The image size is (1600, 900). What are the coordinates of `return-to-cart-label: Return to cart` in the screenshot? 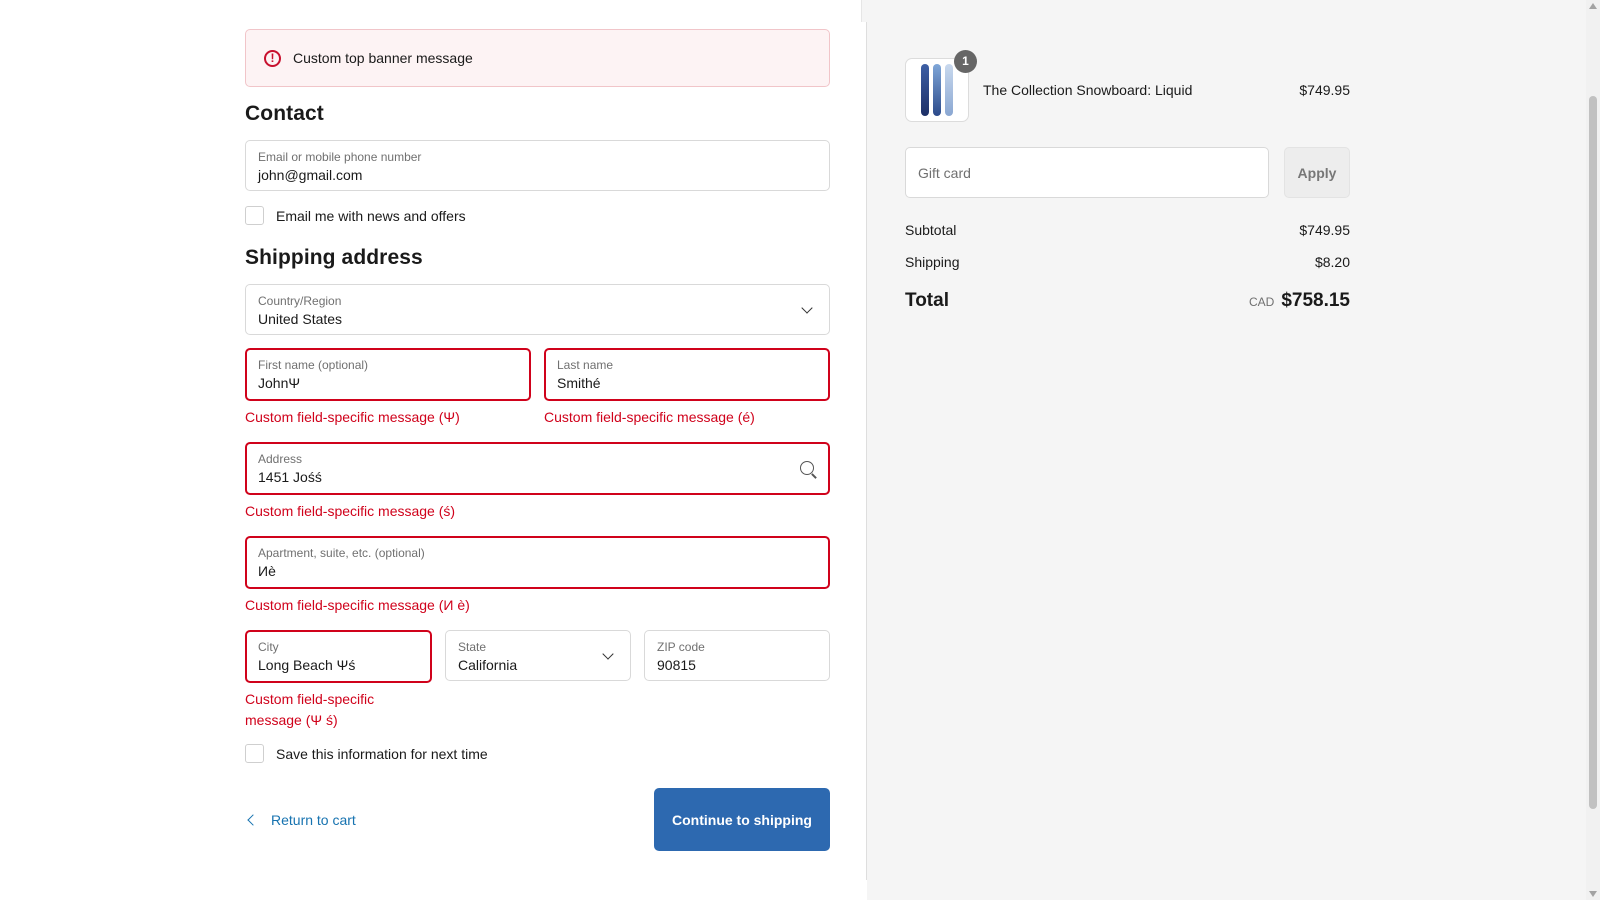 It's located at (313, 819).